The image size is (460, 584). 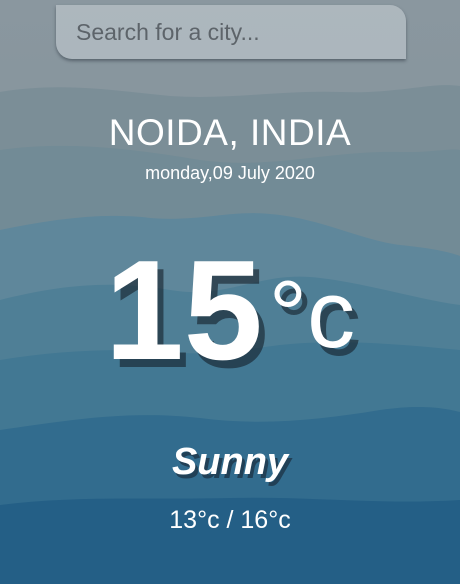 What do you see at coordinates (312, 314) in the screenshot?
I see `temperature-unit: °c` at bounding box center [312, 314].